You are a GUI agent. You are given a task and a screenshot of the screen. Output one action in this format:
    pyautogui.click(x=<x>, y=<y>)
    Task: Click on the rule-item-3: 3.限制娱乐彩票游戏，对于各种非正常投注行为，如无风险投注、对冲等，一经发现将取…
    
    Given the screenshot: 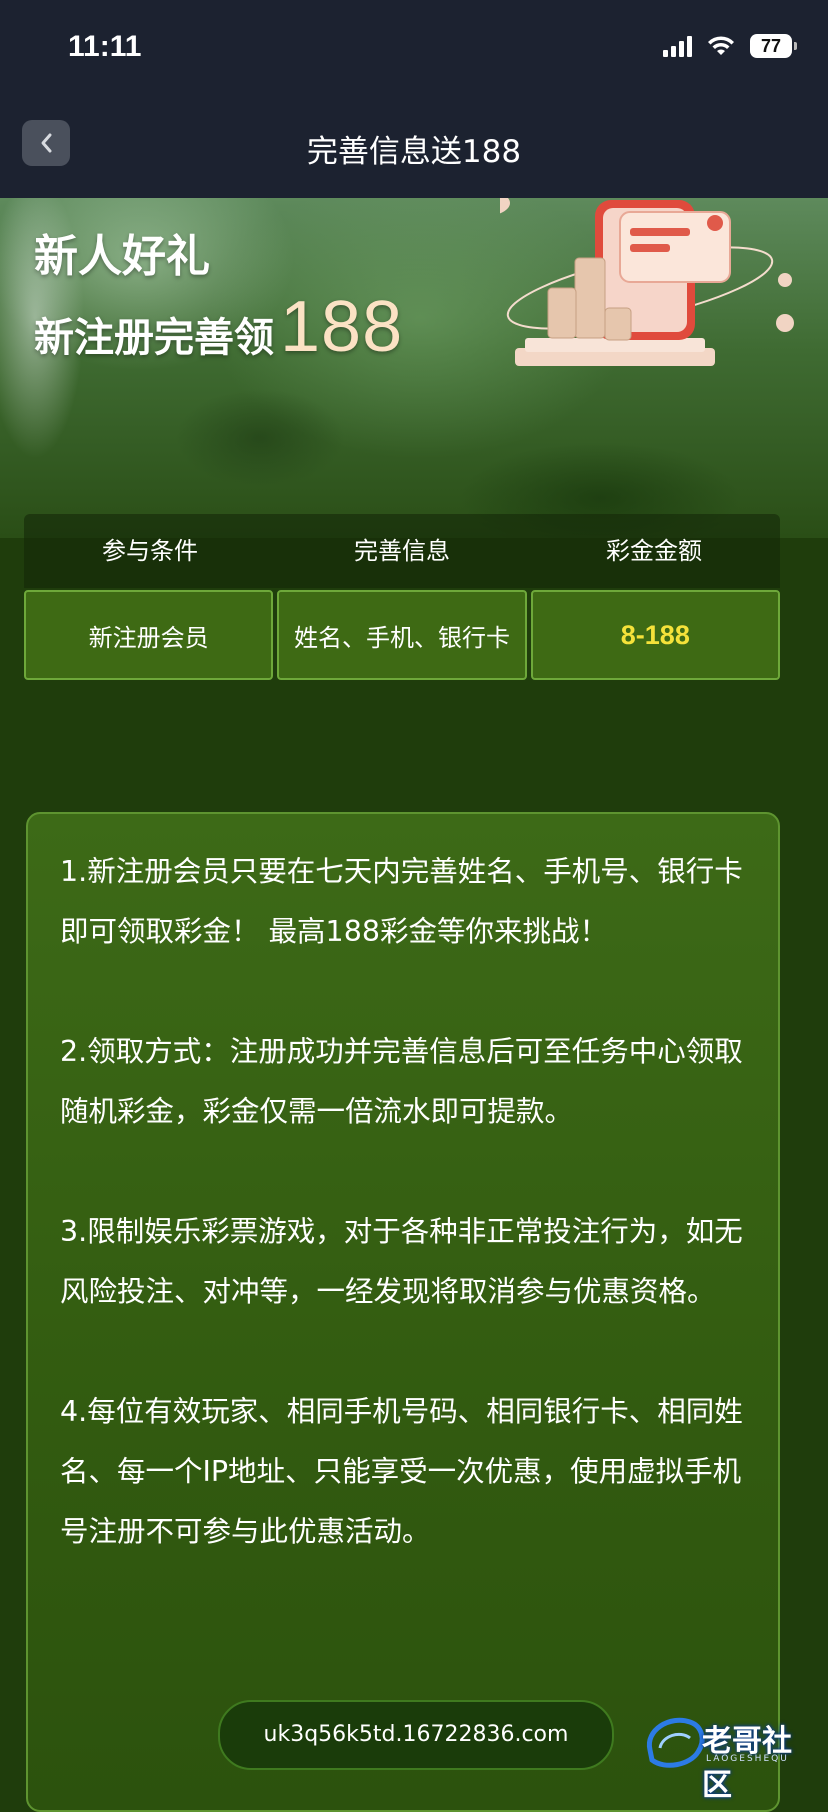 What is the action you would take?
    pyautogui.click(x=401, y=1261)
    